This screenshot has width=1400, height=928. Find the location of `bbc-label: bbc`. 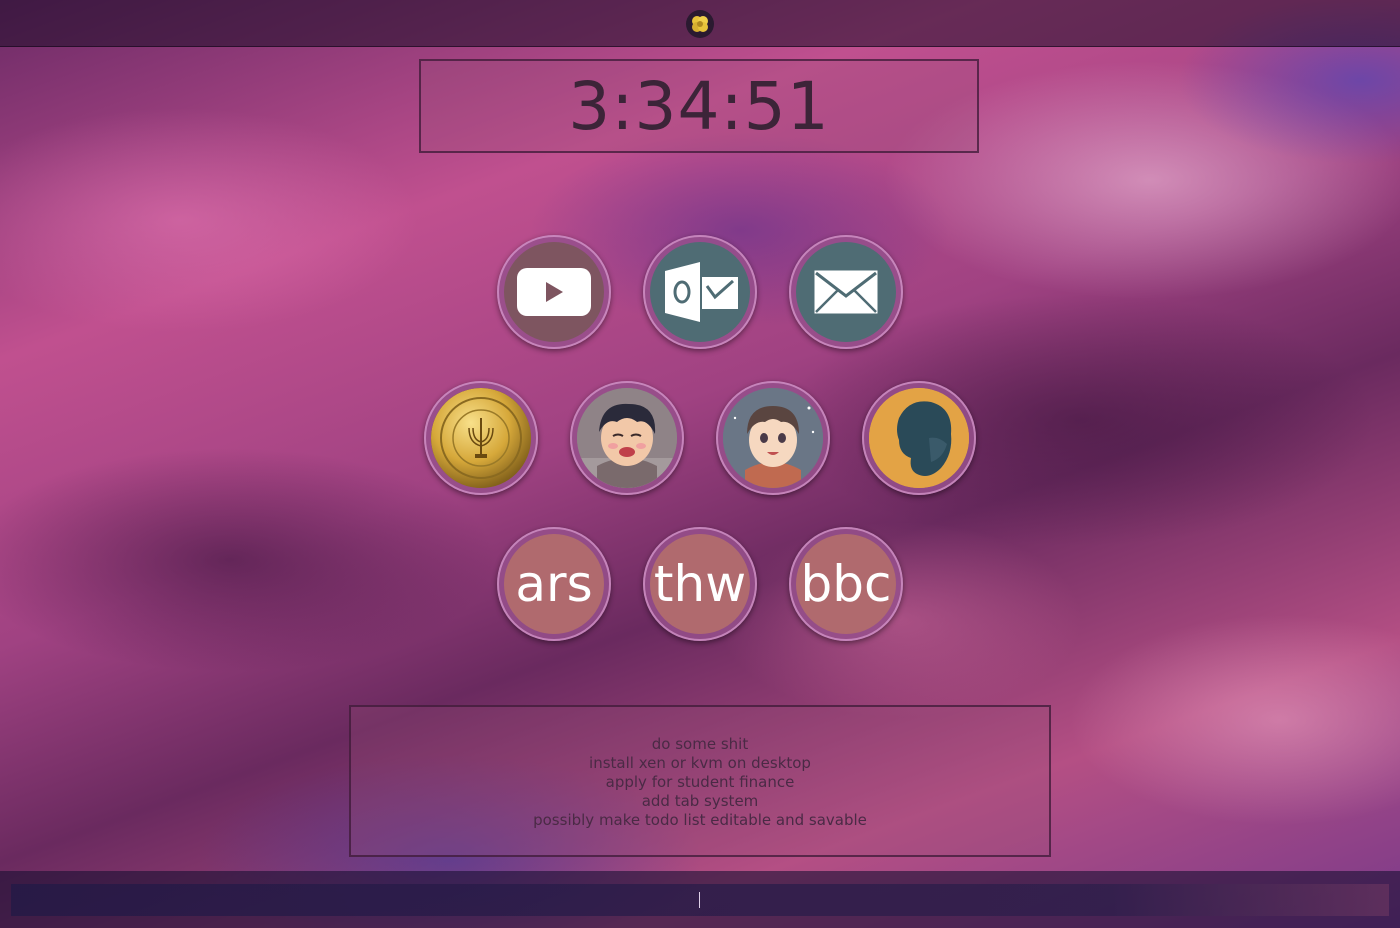

bbc-label: bbc is located at coordinates (846, 584).